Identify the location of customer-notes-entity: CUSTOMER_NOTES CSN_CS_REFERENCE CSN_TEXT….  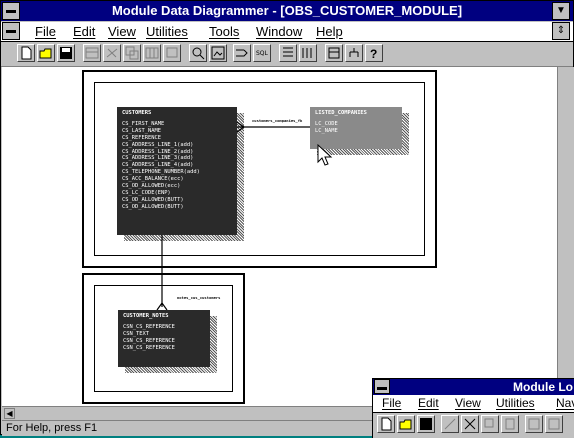
(164, 338).